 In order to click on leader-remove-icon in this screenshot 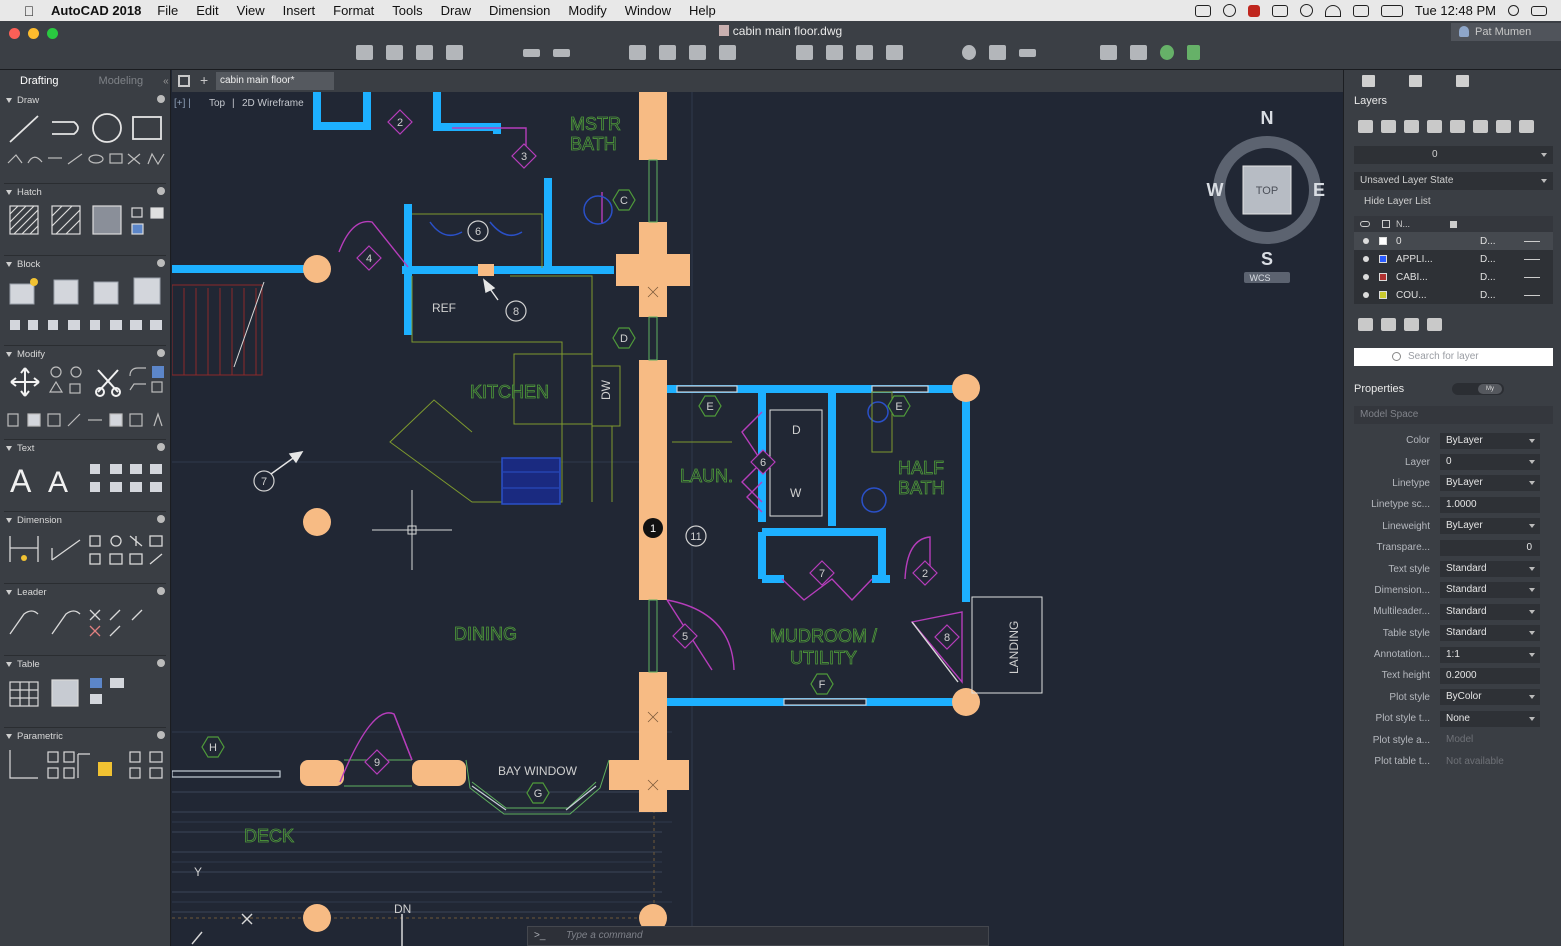, I will do `click(95, 631)`.